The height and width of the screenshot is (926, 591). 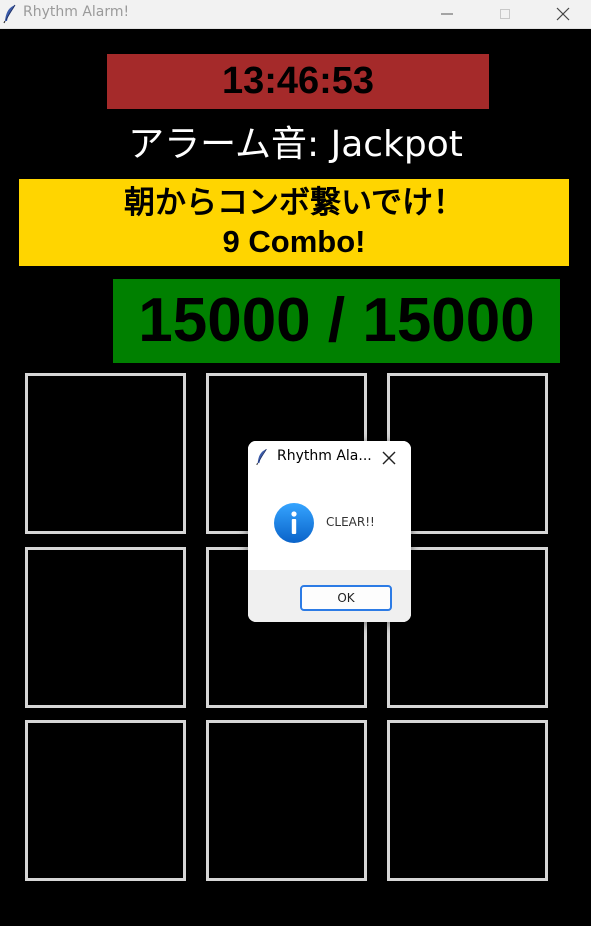 What do you see at coordinates (294, 241) in the screenshot?
I see `combo-count: 9 Combo!` at bounding box center [294, 241].